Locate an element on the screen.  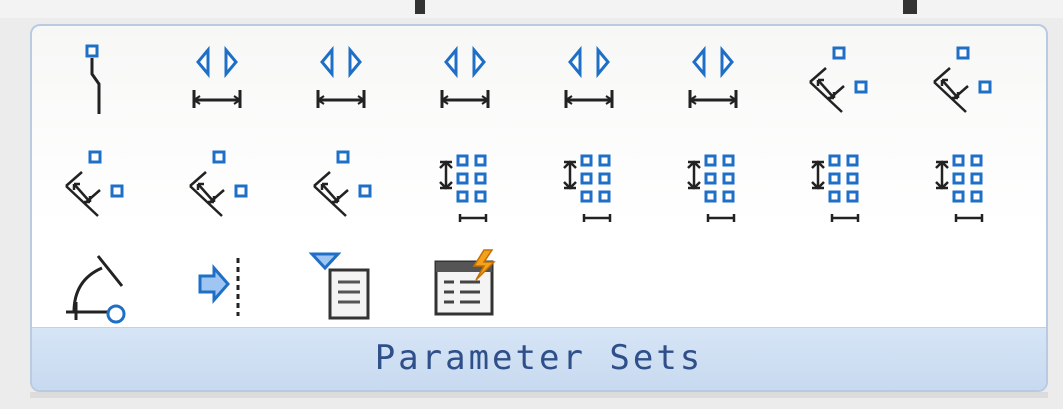
point-grip-icon is located at coordinates (93, 79).